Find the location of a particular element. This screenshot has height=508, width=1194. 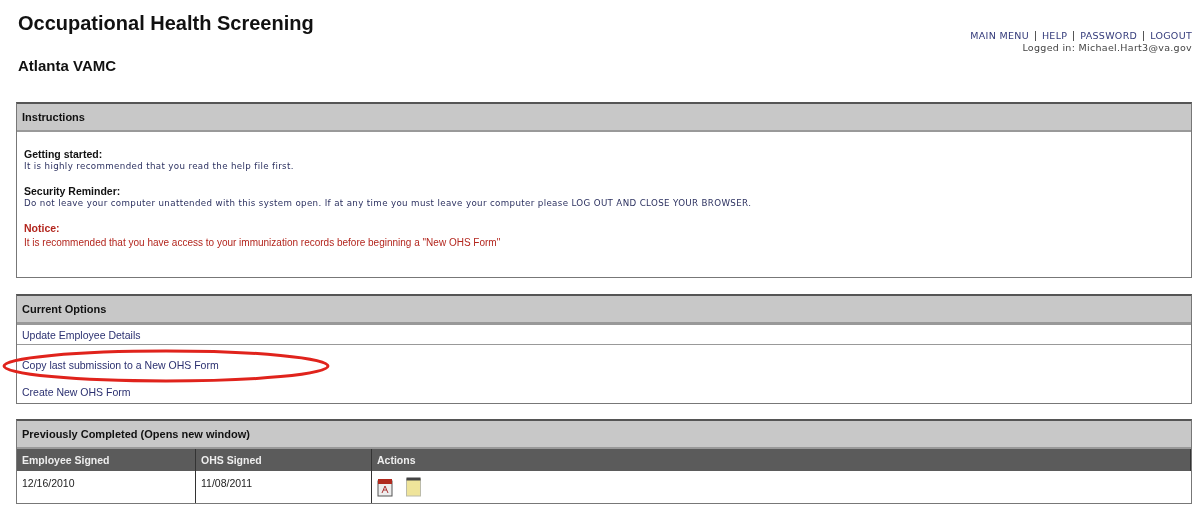

column-header: Actions is located at coordinates (781, 460).